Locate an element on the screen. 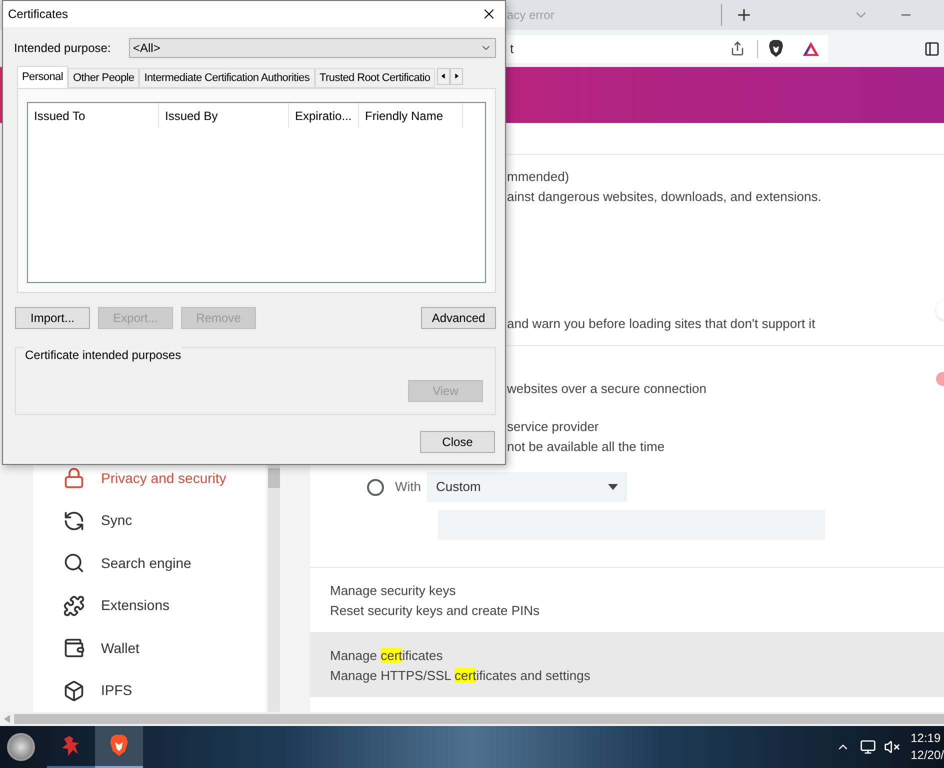 This screenshot has width=944, height=768. row-description: Reset security keys and create PINs is located at coordinates (435, 611).